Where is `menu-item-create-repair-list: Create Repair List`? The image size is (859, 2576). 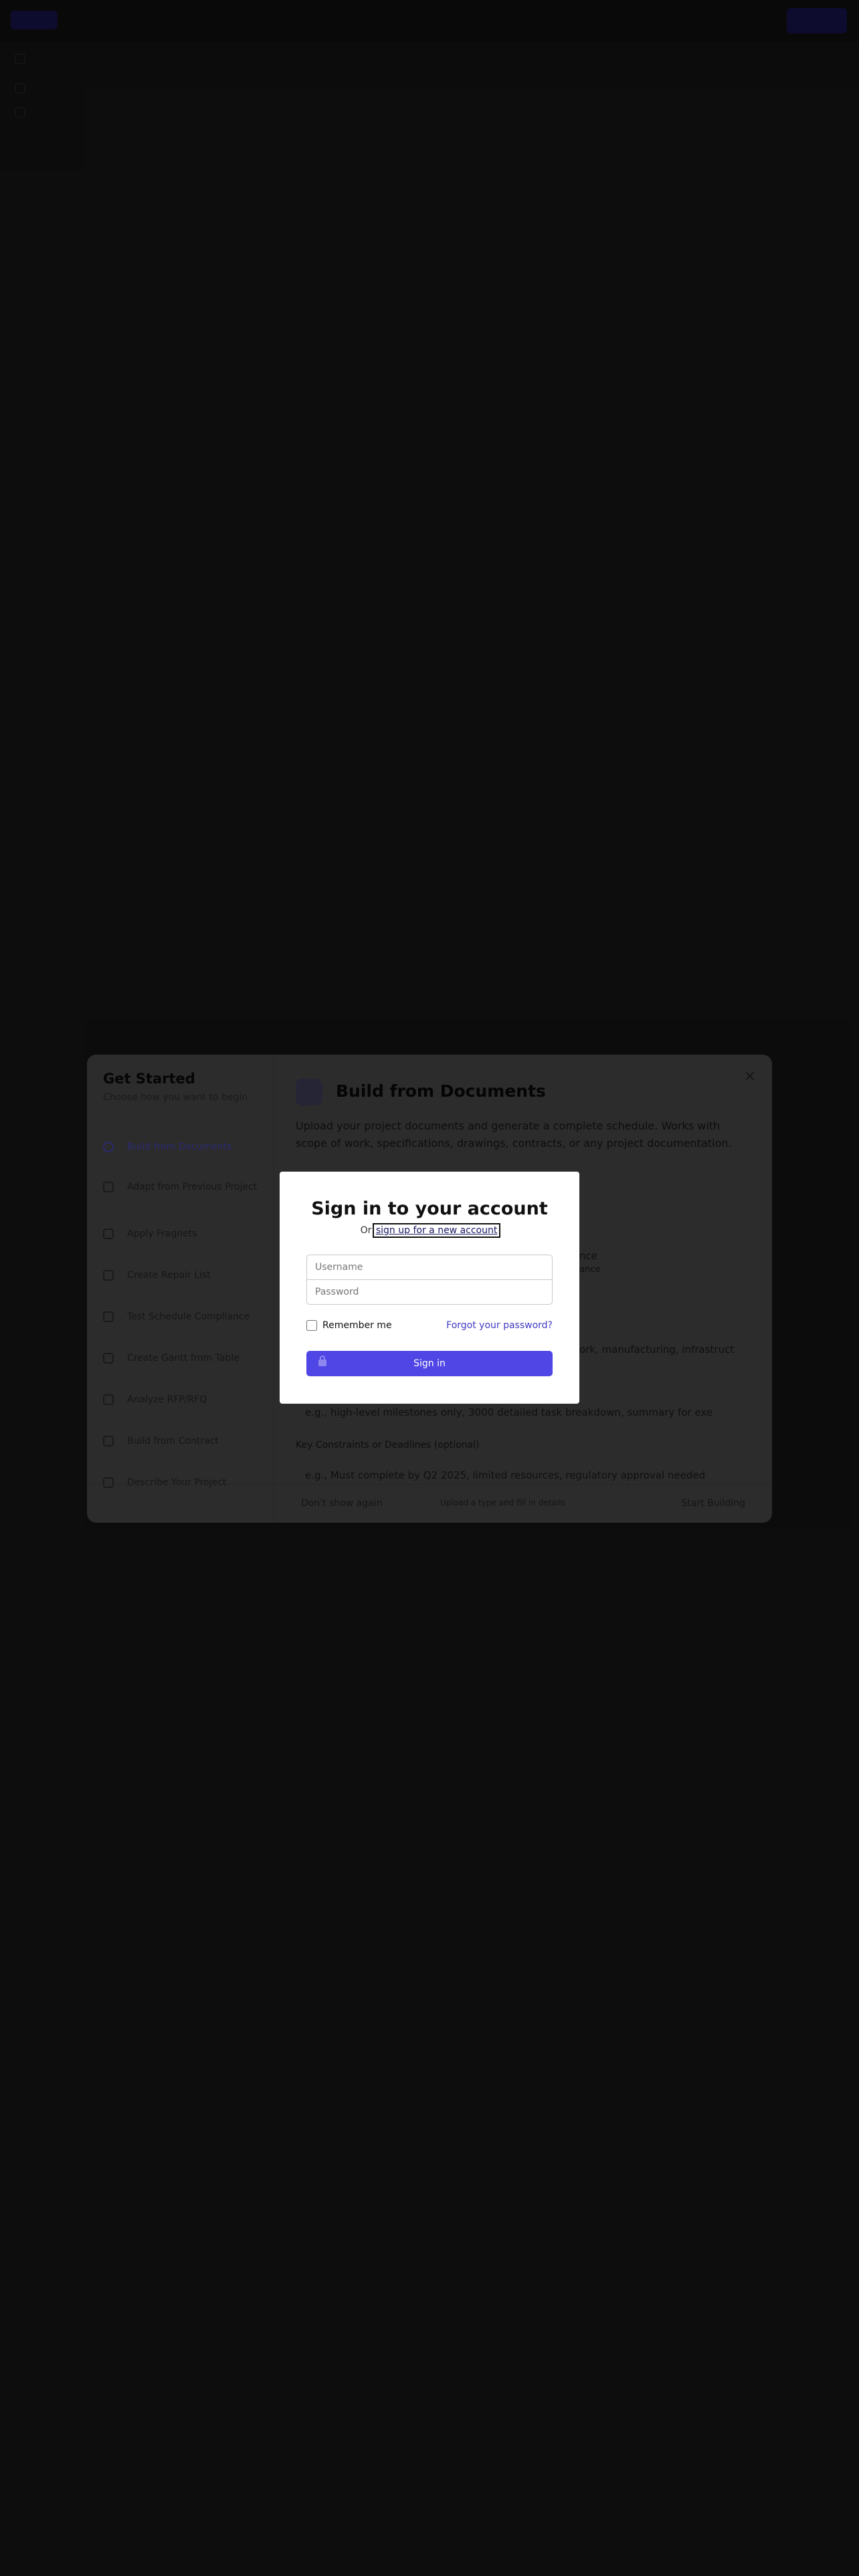
menu-item-create-repair-list: Create Repair List is located at coordinates (182, 1275).